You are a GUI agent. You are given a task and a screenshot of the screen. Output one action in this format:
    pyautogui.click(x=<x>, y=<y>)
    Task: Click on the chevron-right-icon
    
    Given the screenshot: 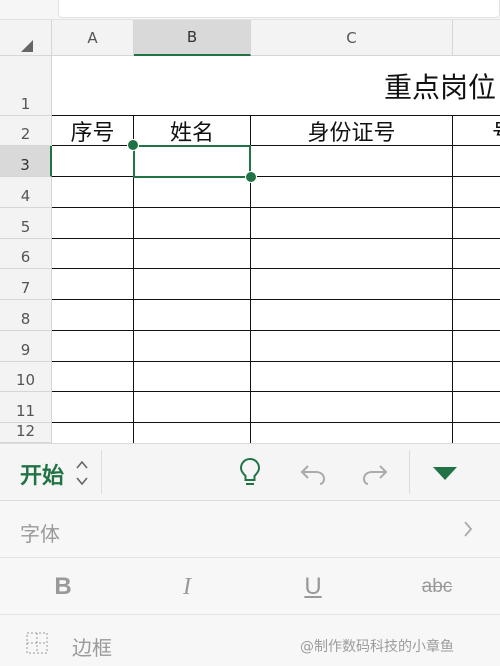 What is the action you would take?
    pyautogui.click(x=468, y=529)
    